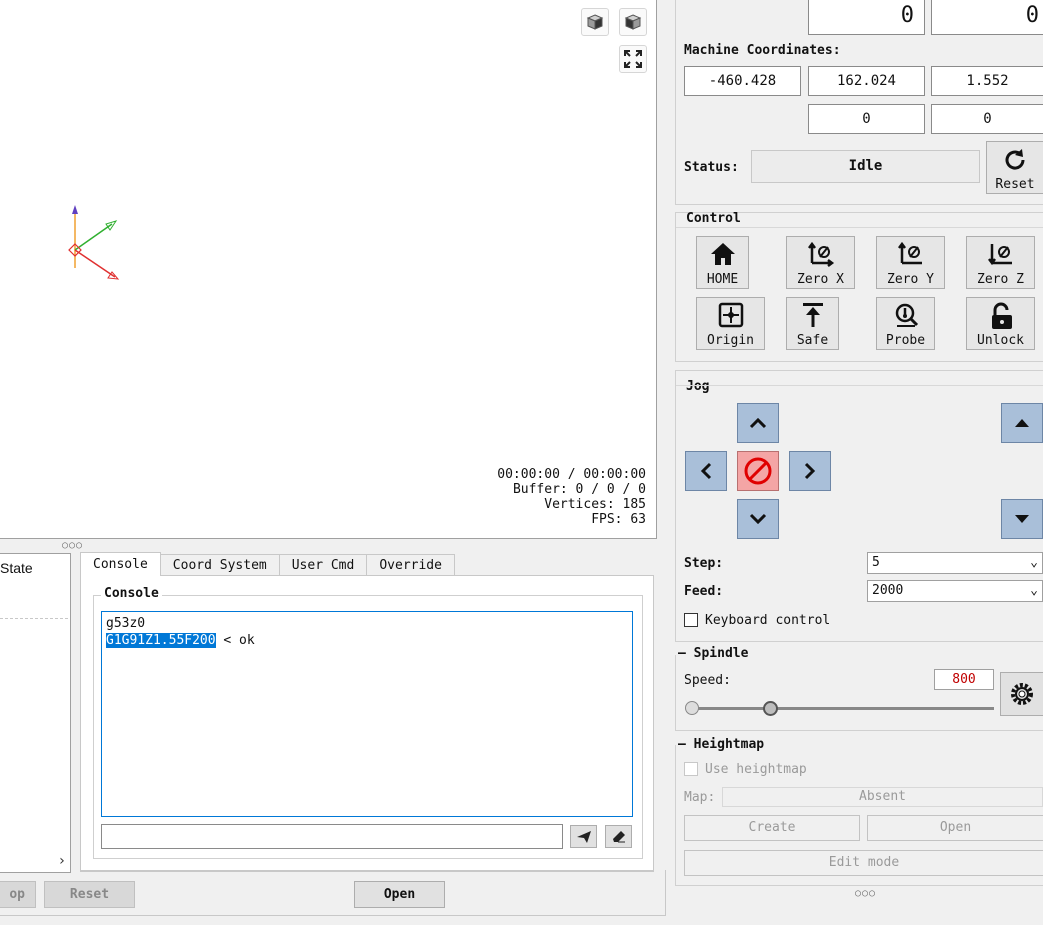 Image resolution: width=1043 pixels, height=925 pixels. Describe the element at coordinates (1015, 159) in the screenshot. I see `reset-icon` at that location.